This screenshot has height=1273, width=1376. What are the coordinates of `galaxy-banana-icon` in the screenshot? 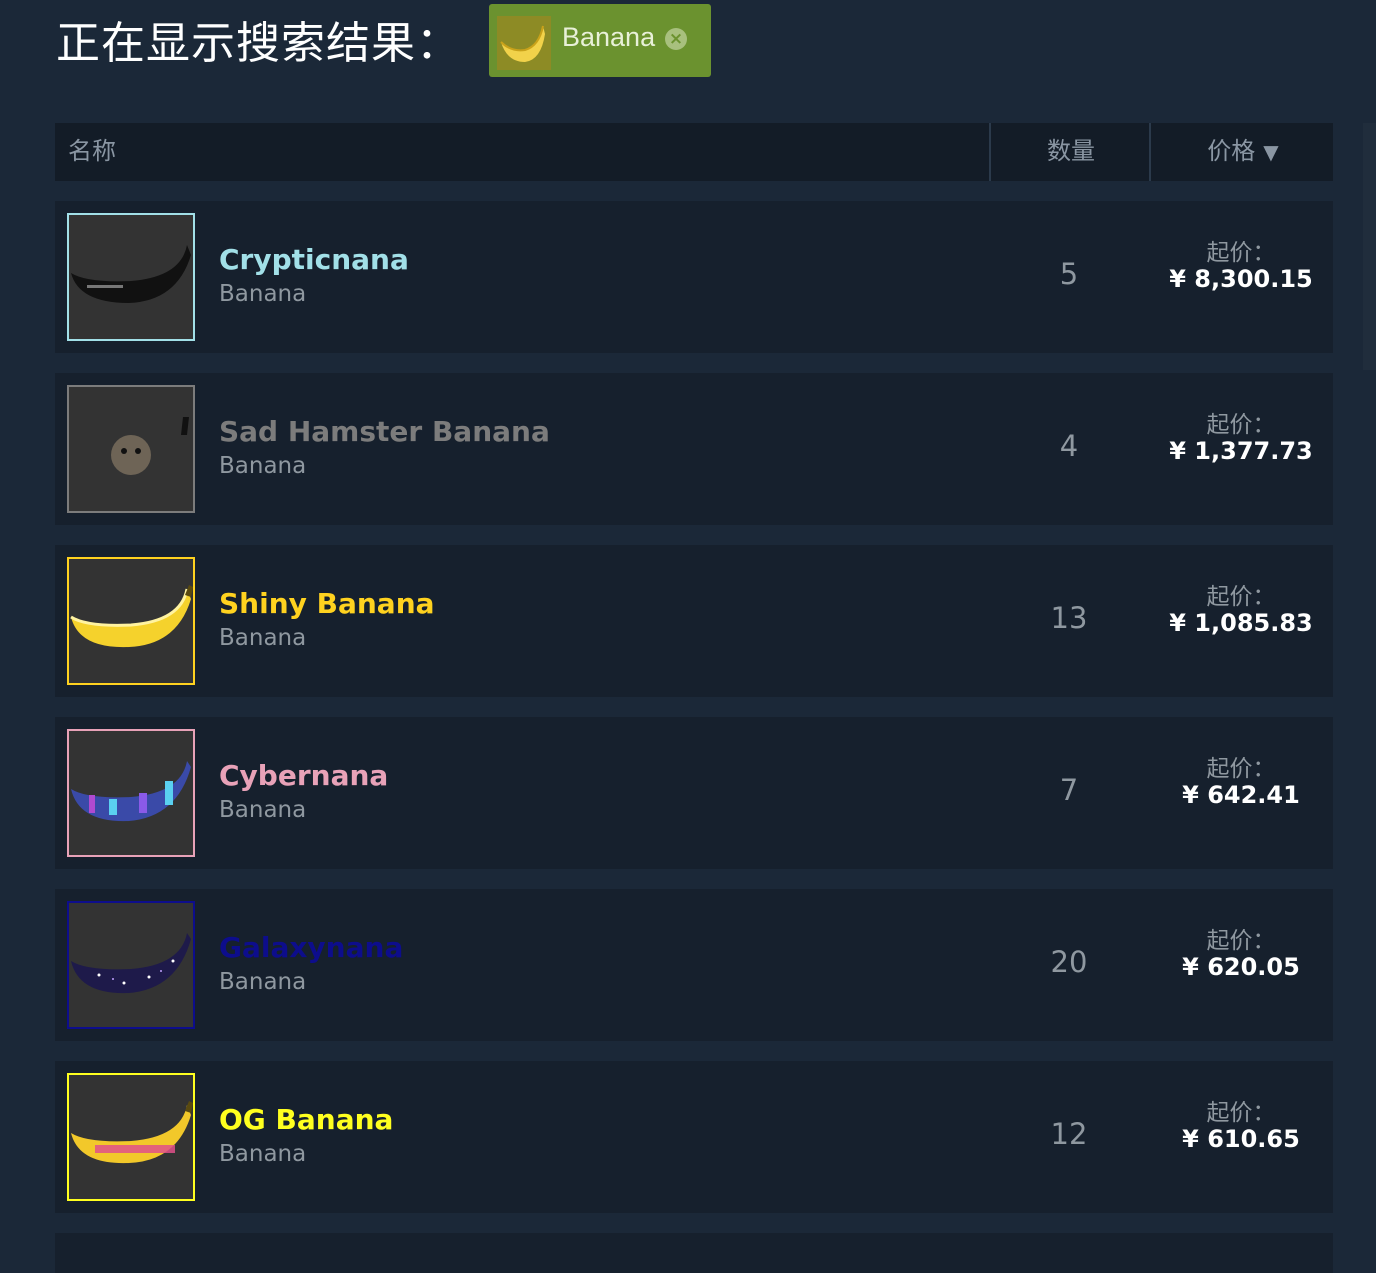 It's located at (131, 965).